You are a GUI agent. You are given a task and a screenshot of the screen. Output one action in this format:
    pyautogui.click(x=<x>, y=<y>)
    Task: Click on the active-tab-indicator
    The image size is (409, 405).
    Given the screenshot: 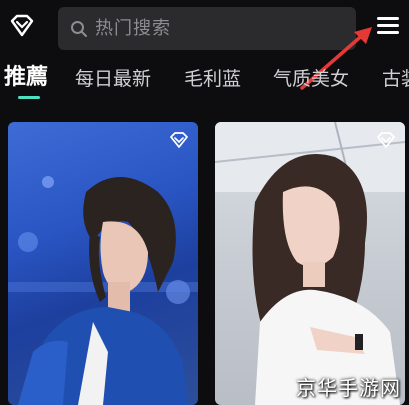 What is the action you would take?
    pyautogui.click(x=29, y=97)
    